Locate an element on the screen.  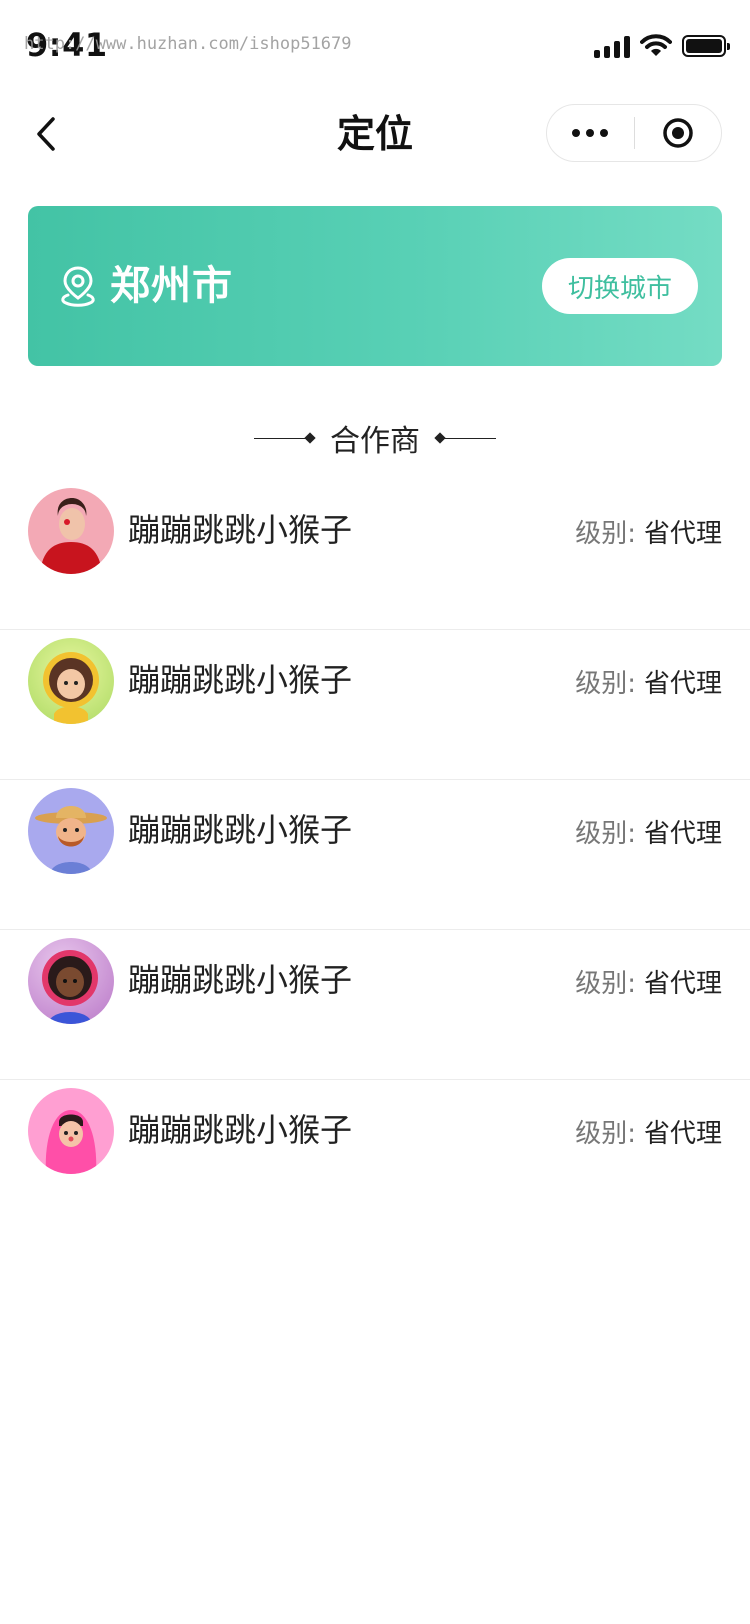
section-title: 合作商 is located at coordinates (375, 441).